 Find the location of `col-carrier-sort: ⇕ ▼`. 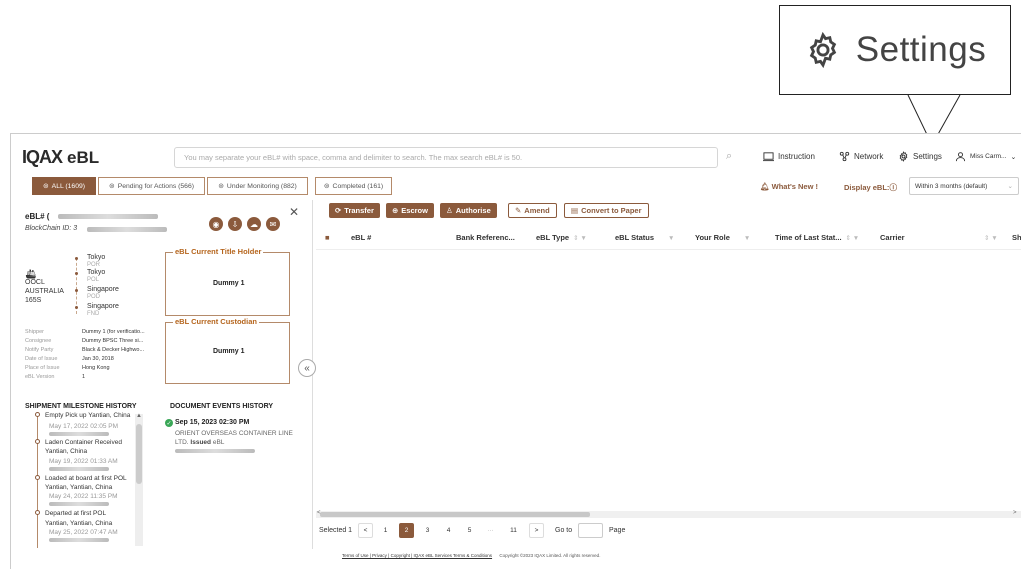

col-carrier-sort: ⇕ ▼ is located at coordinates (989, 237).